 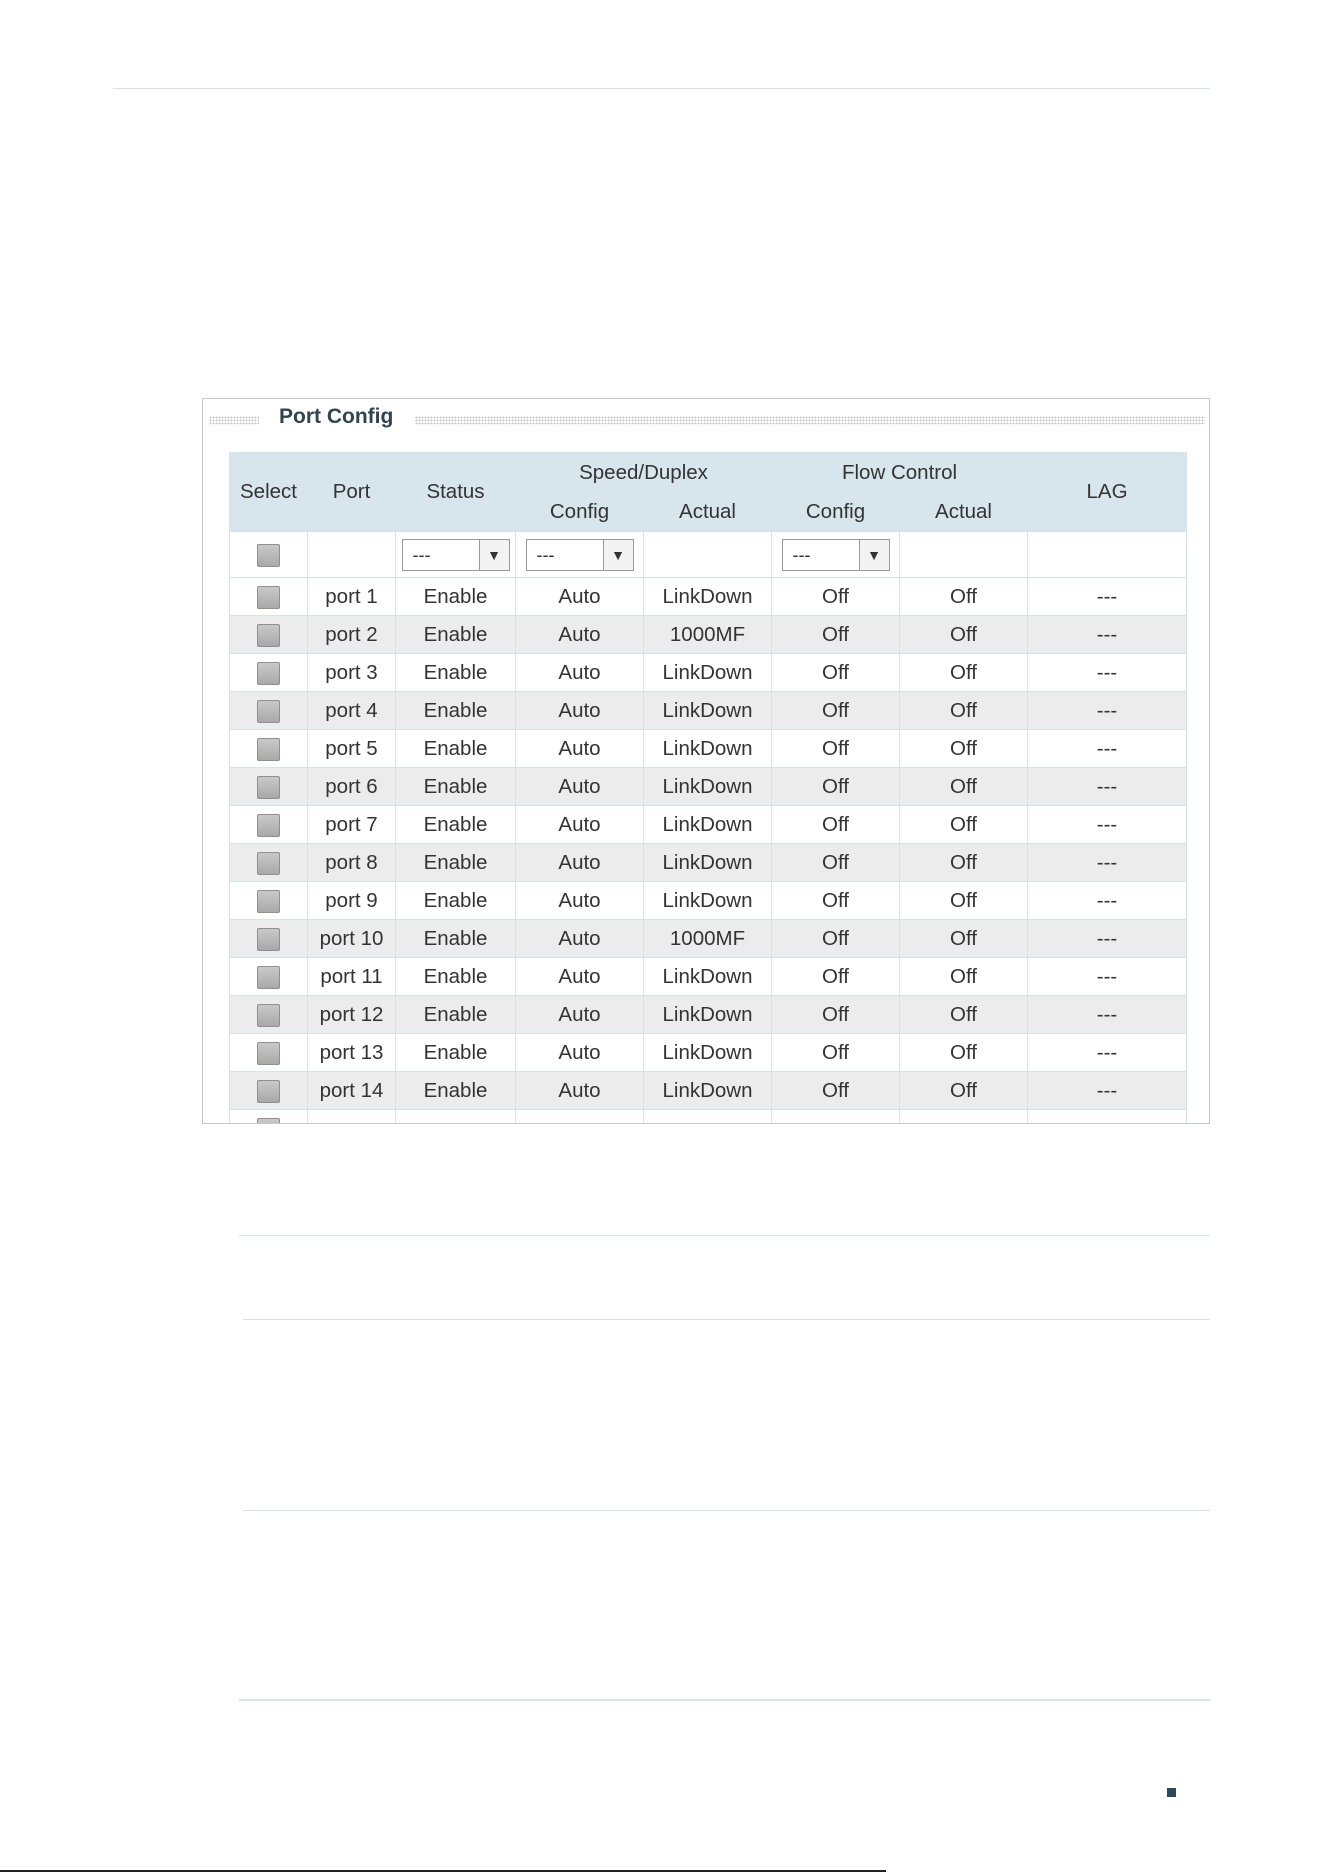 What do you see at coordinates (579, 512) in the screenshot?
I see `header-speed-config: Config` at bounding box center [579, 512].